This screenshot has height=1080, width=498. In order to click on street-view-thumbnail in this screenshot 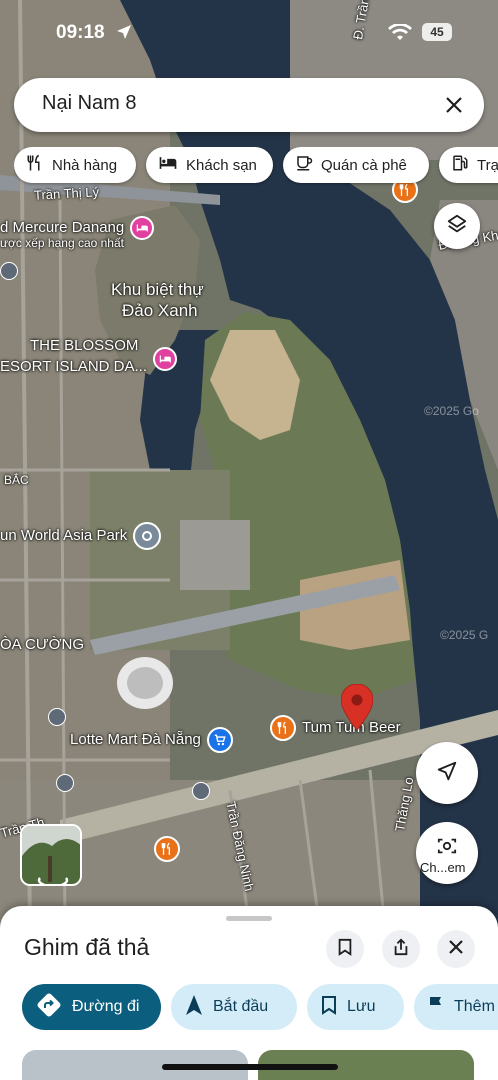, I will do `click(51, 855)`.